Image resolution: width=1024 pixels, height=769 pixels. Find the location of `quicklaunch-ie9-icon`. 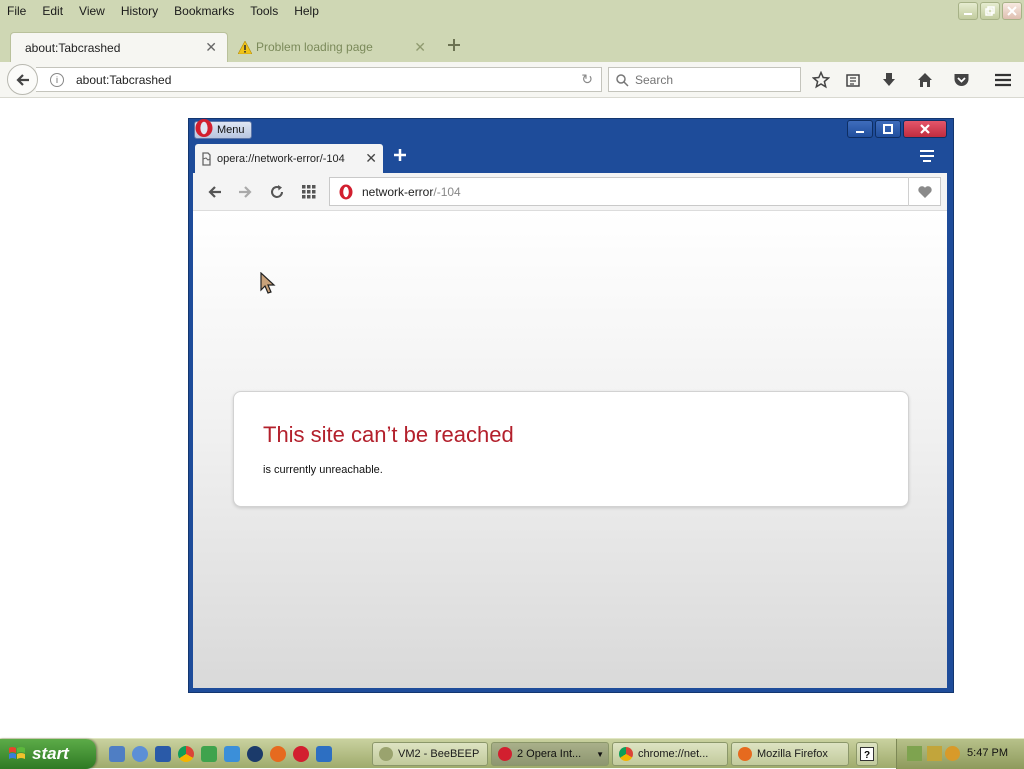

quicklaunch-ie9-icon is located at coordinates (232, 754).